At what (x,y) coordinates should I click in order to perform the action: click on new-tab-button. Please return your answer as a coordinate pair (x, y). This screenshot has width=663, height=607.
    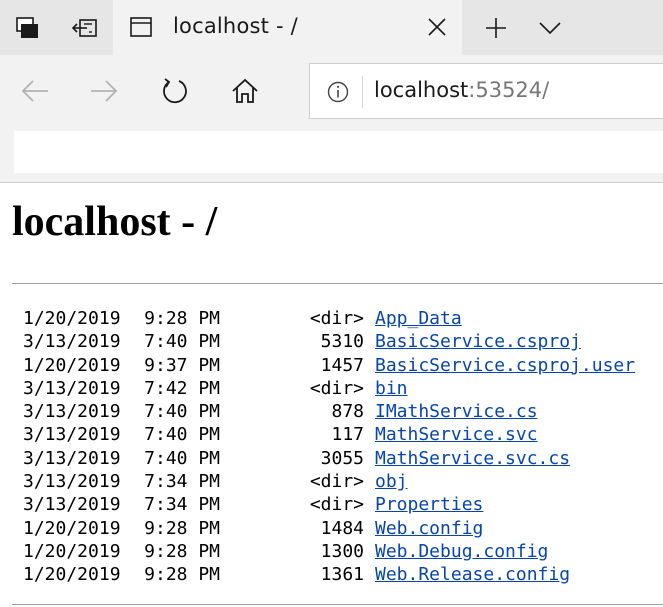
    Looking at the image, I should click on (496, 27).